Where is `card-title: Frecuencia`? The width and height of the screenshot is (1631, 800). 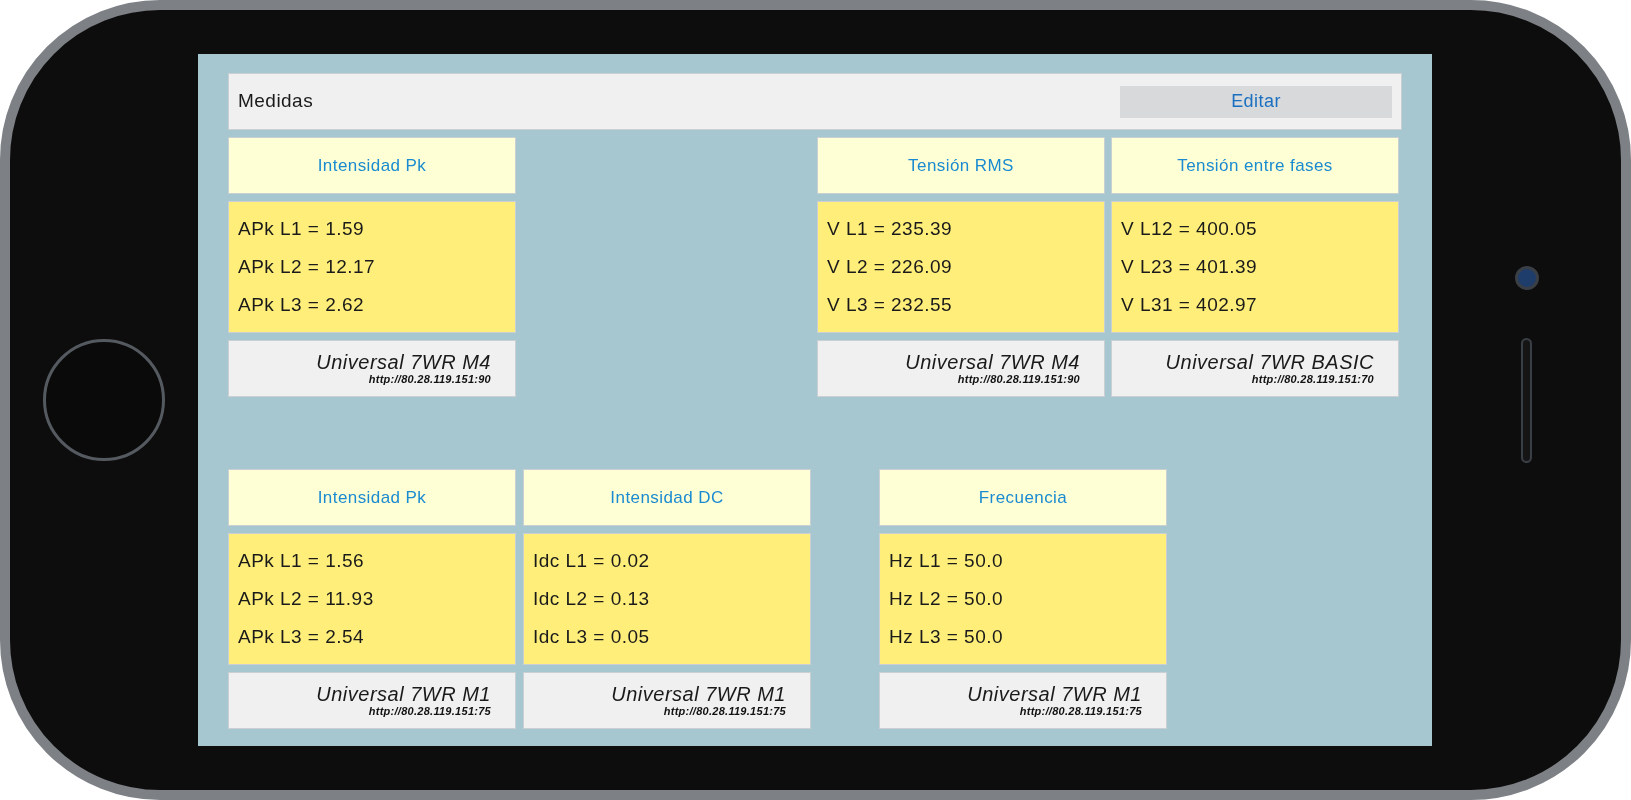 card-title: Frecuencia is located at coordinates (1023, 497).